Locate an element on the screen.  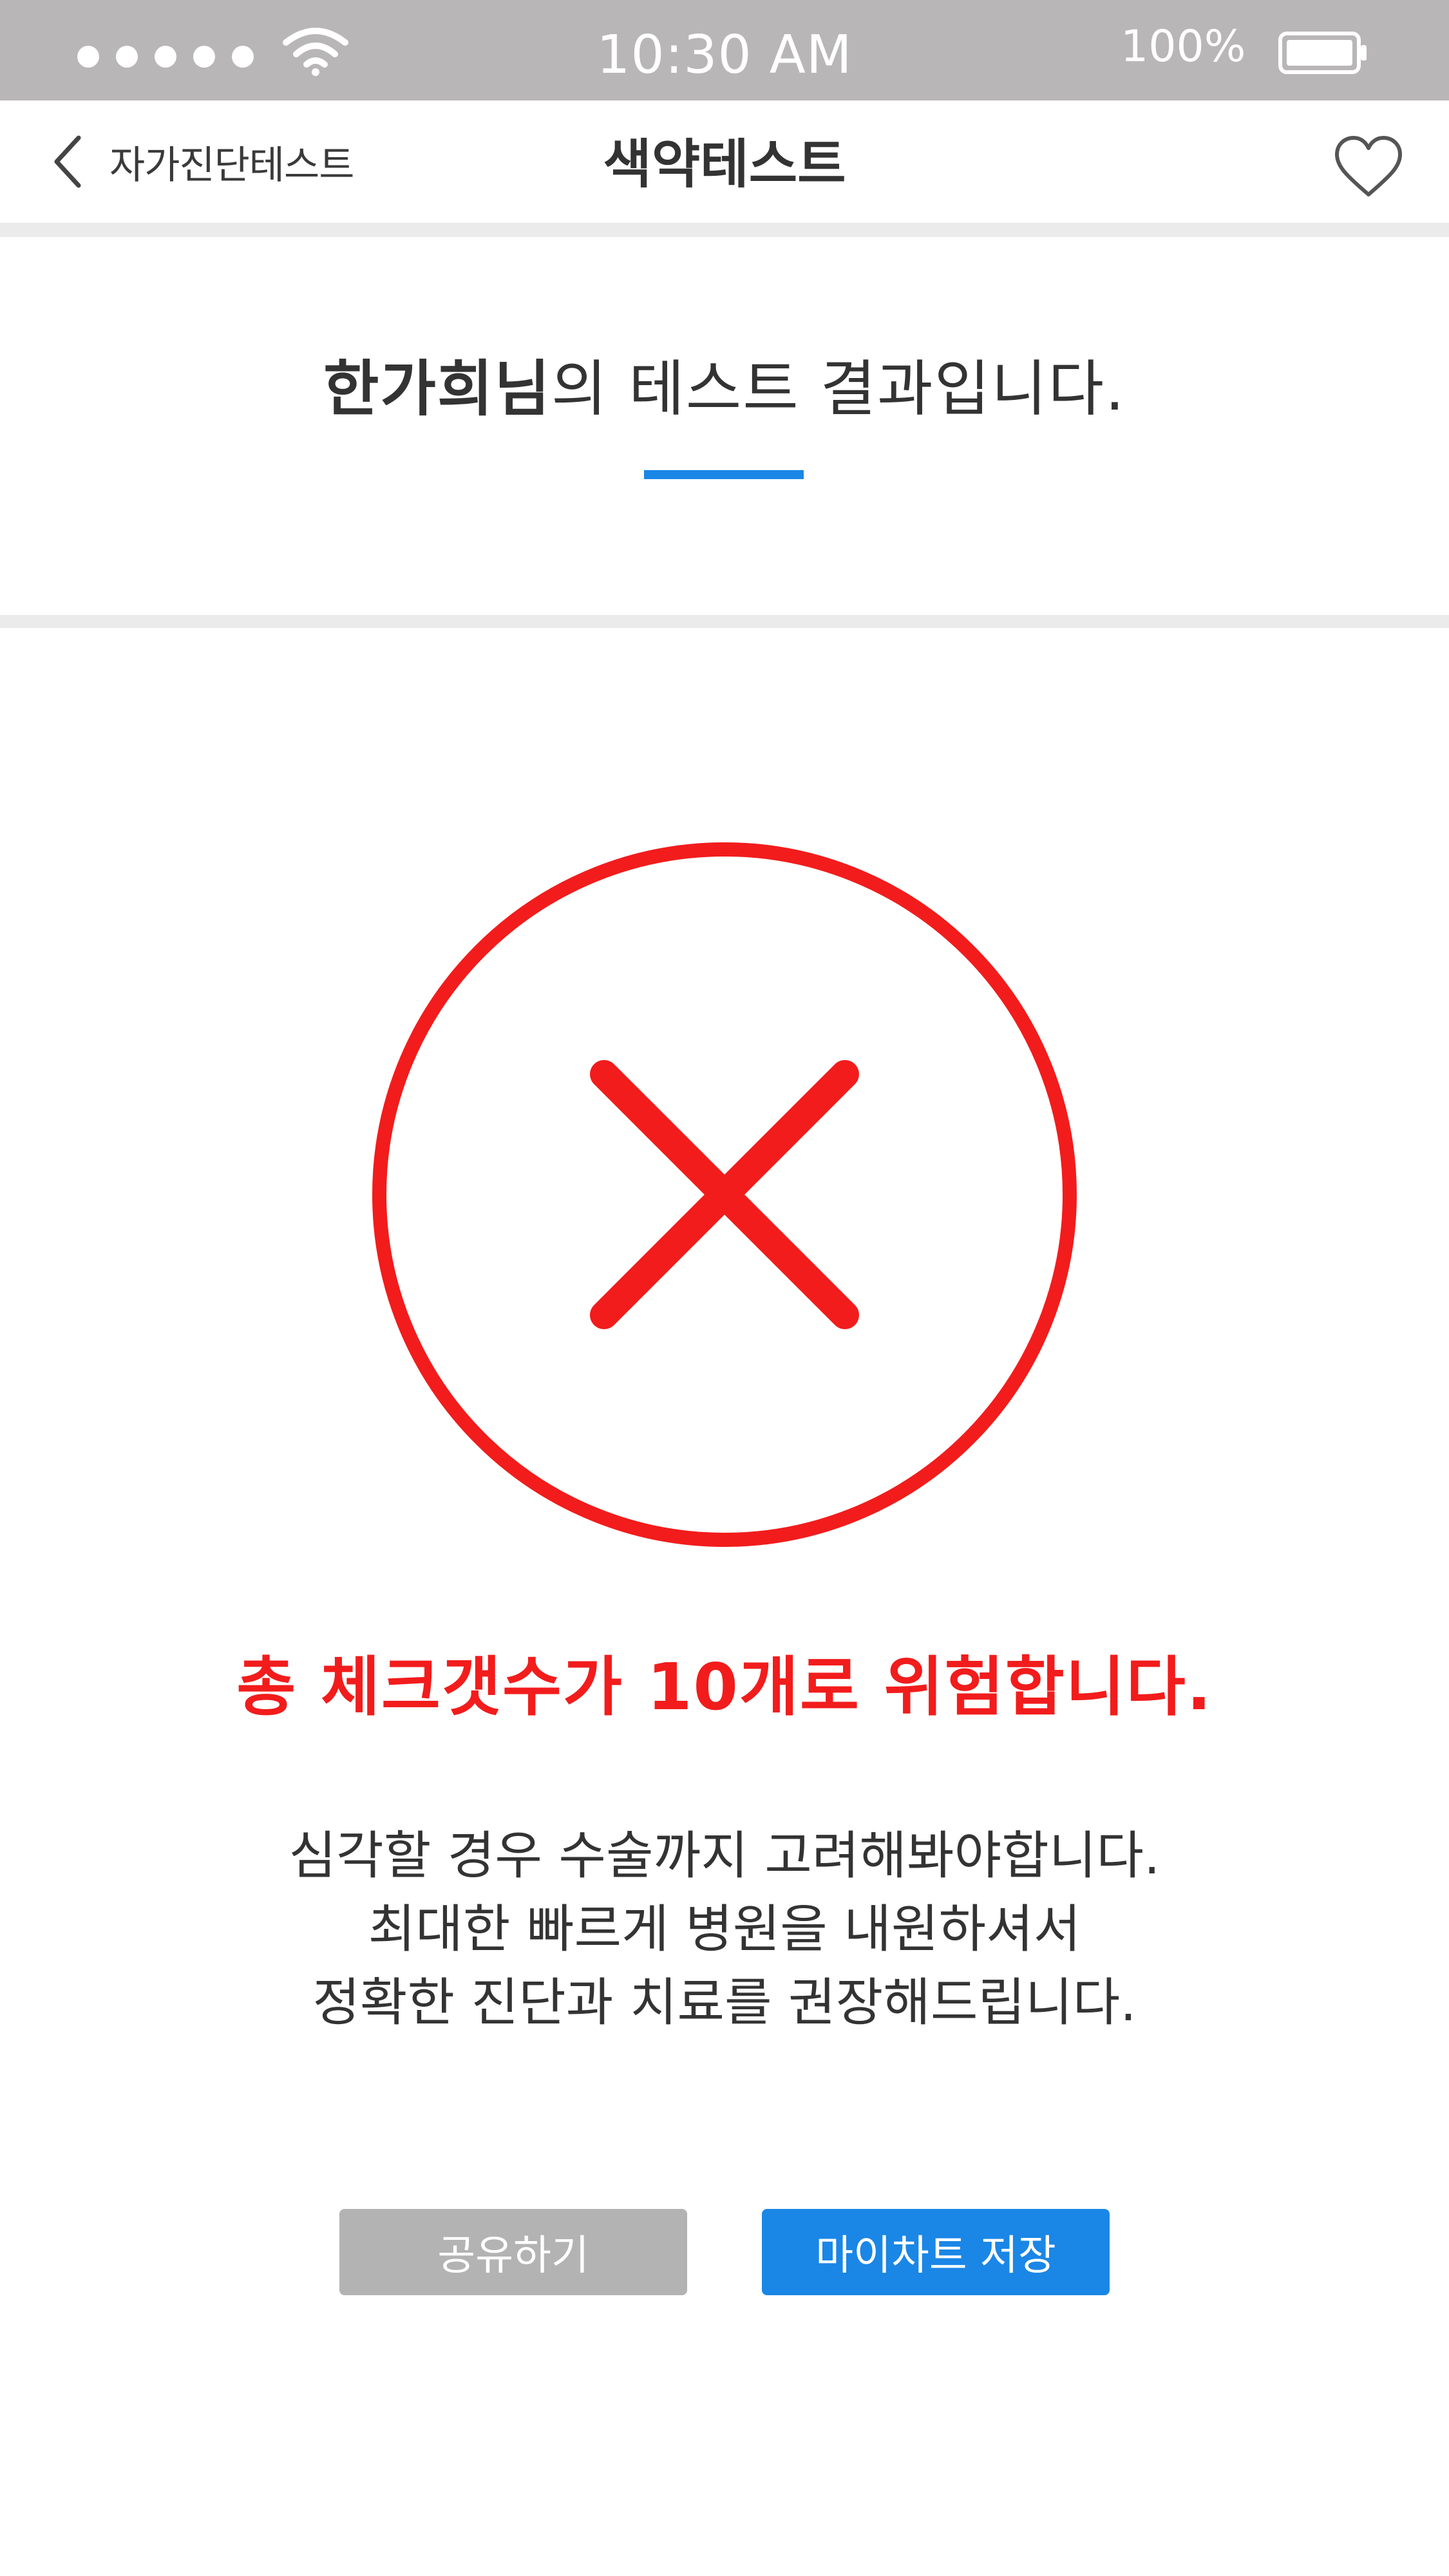
save-to-mychart-button: 마이차트 저장 is located at coordinates (936, 2252).